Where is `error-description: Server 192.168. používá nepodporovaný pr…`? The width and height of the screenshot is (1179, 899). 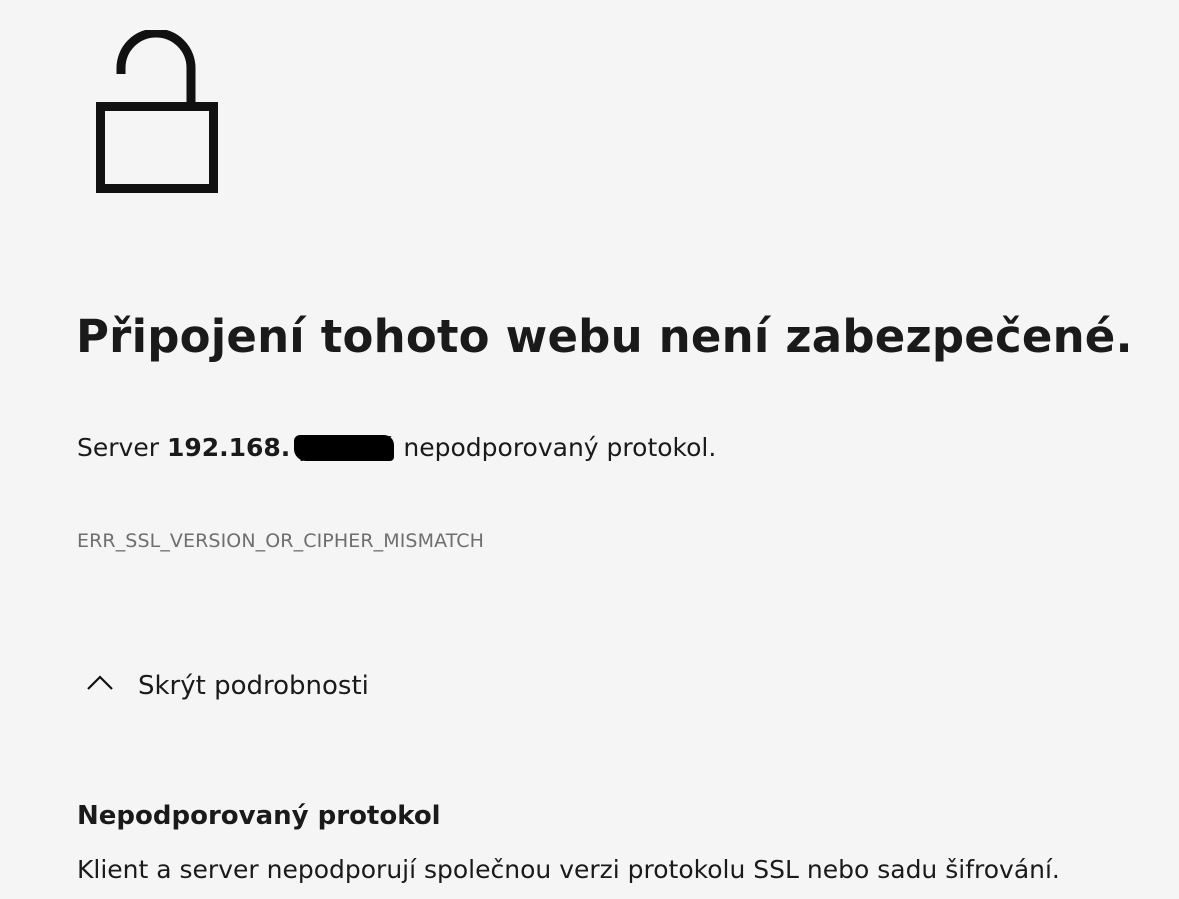 error-description: Server 192.168. používá nepodporovaný pr… is located at coordinates (396, 448).